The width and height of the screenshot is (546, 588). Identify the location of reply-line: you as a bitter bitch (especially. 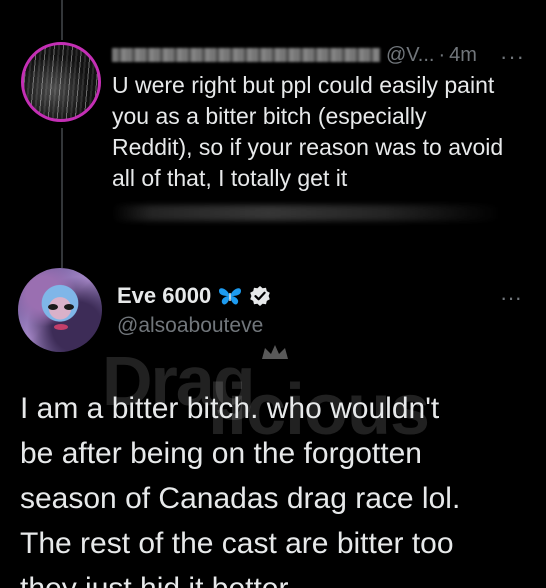
(269, 116).